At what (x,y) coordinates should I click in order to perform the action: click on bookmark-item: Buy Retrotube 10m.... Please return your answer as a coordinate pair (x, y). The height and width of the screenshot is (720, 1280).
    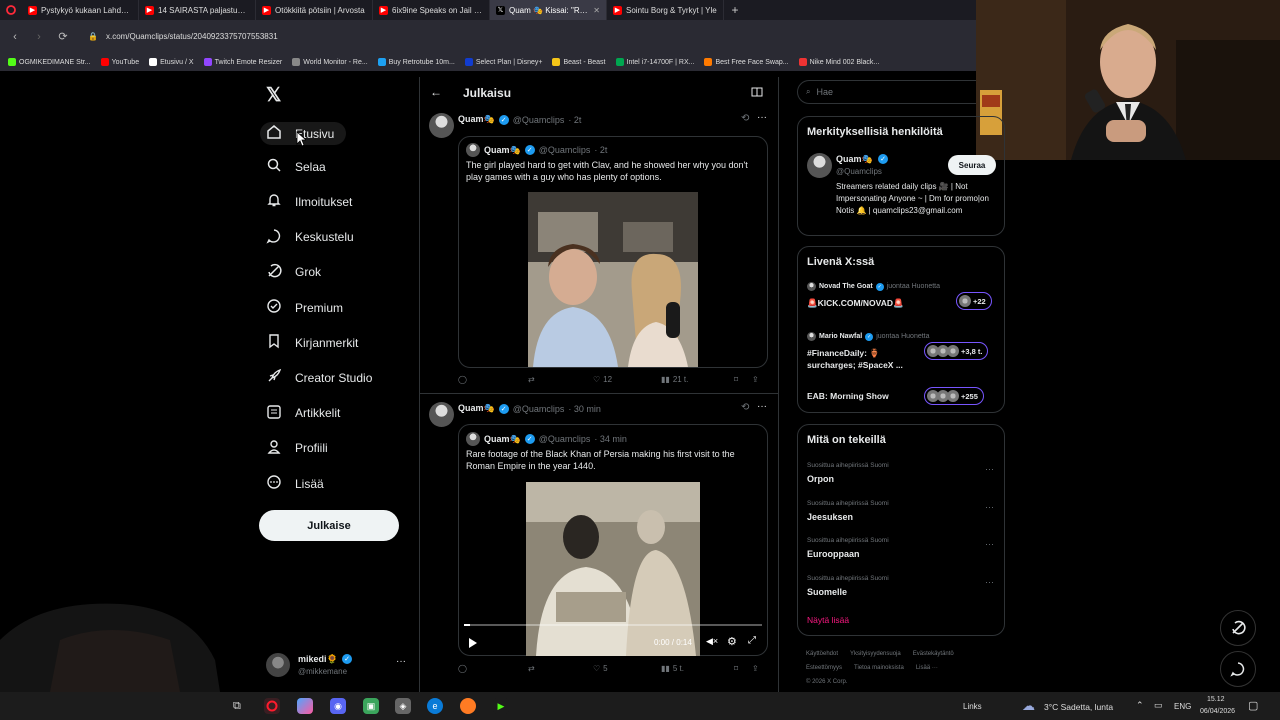
    Looking at the image, I should click on (416, 62).